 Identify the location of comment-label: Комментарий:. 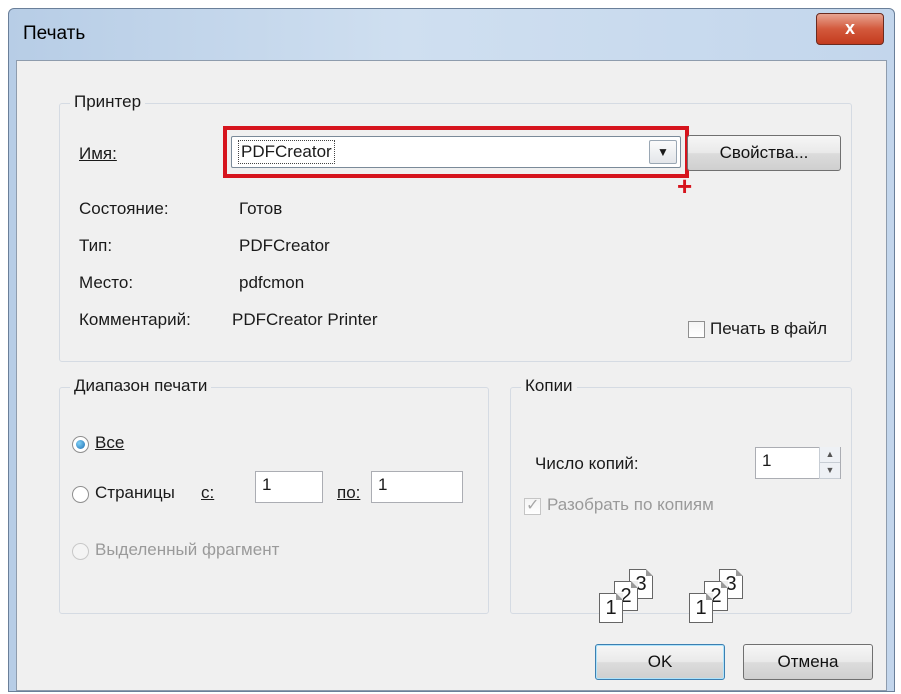
(135, 319).